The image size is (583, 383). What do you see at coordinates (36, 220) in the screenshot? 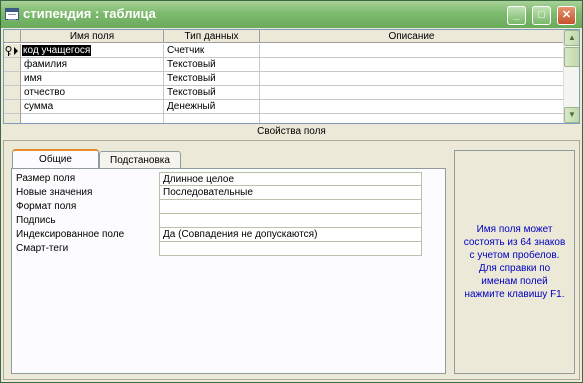
I see `property-label: Подпись` at bounding box center [36, 220].